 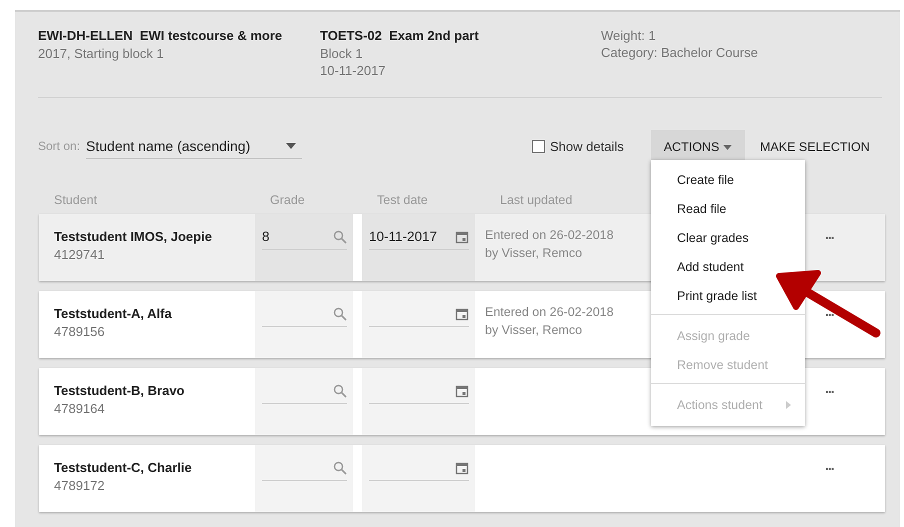 I want to click on student-name: Teststudent-C, Charlie, so click(x=123, y=468).